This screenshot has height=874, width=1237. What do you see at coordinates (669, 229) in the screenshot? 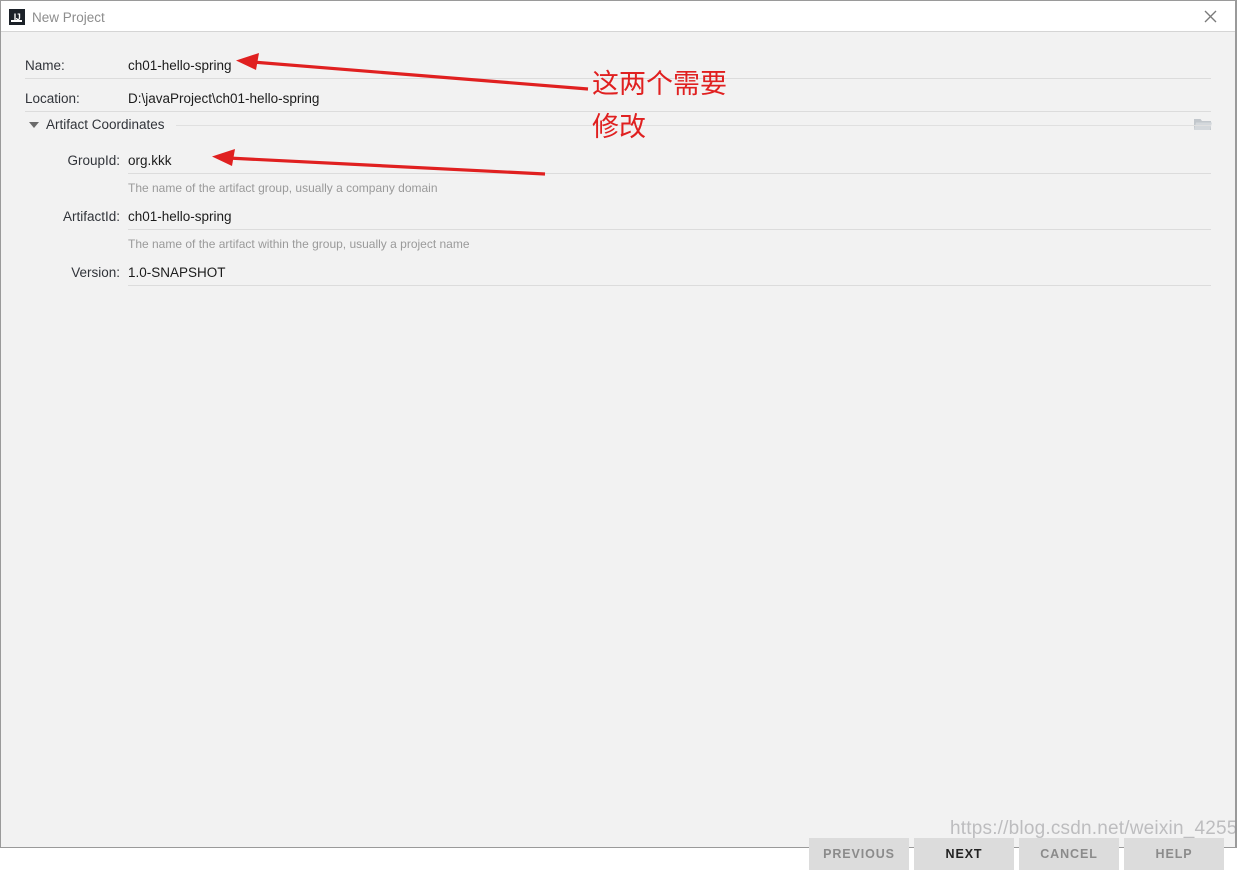
I see `artifactid-input-underline` at bounding box center [669, 229].